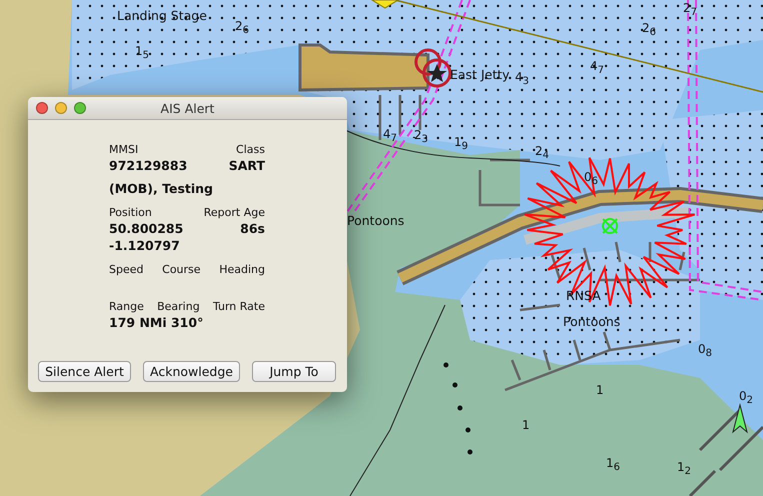 This screenshot has width=763, height=496. I want to click on depth-sounding: 2$_{6}$, so click(242, 28).